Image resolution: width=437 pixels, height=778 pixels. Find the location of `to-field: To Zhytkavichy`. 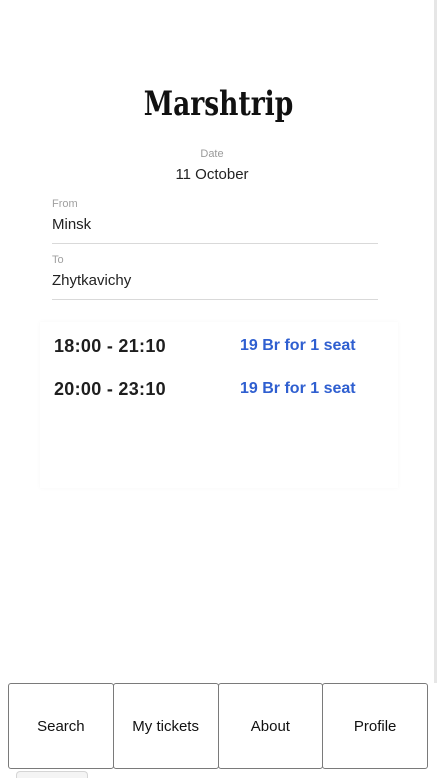

to-field: To Zhytkavichy is located at coordinates (215, 277).